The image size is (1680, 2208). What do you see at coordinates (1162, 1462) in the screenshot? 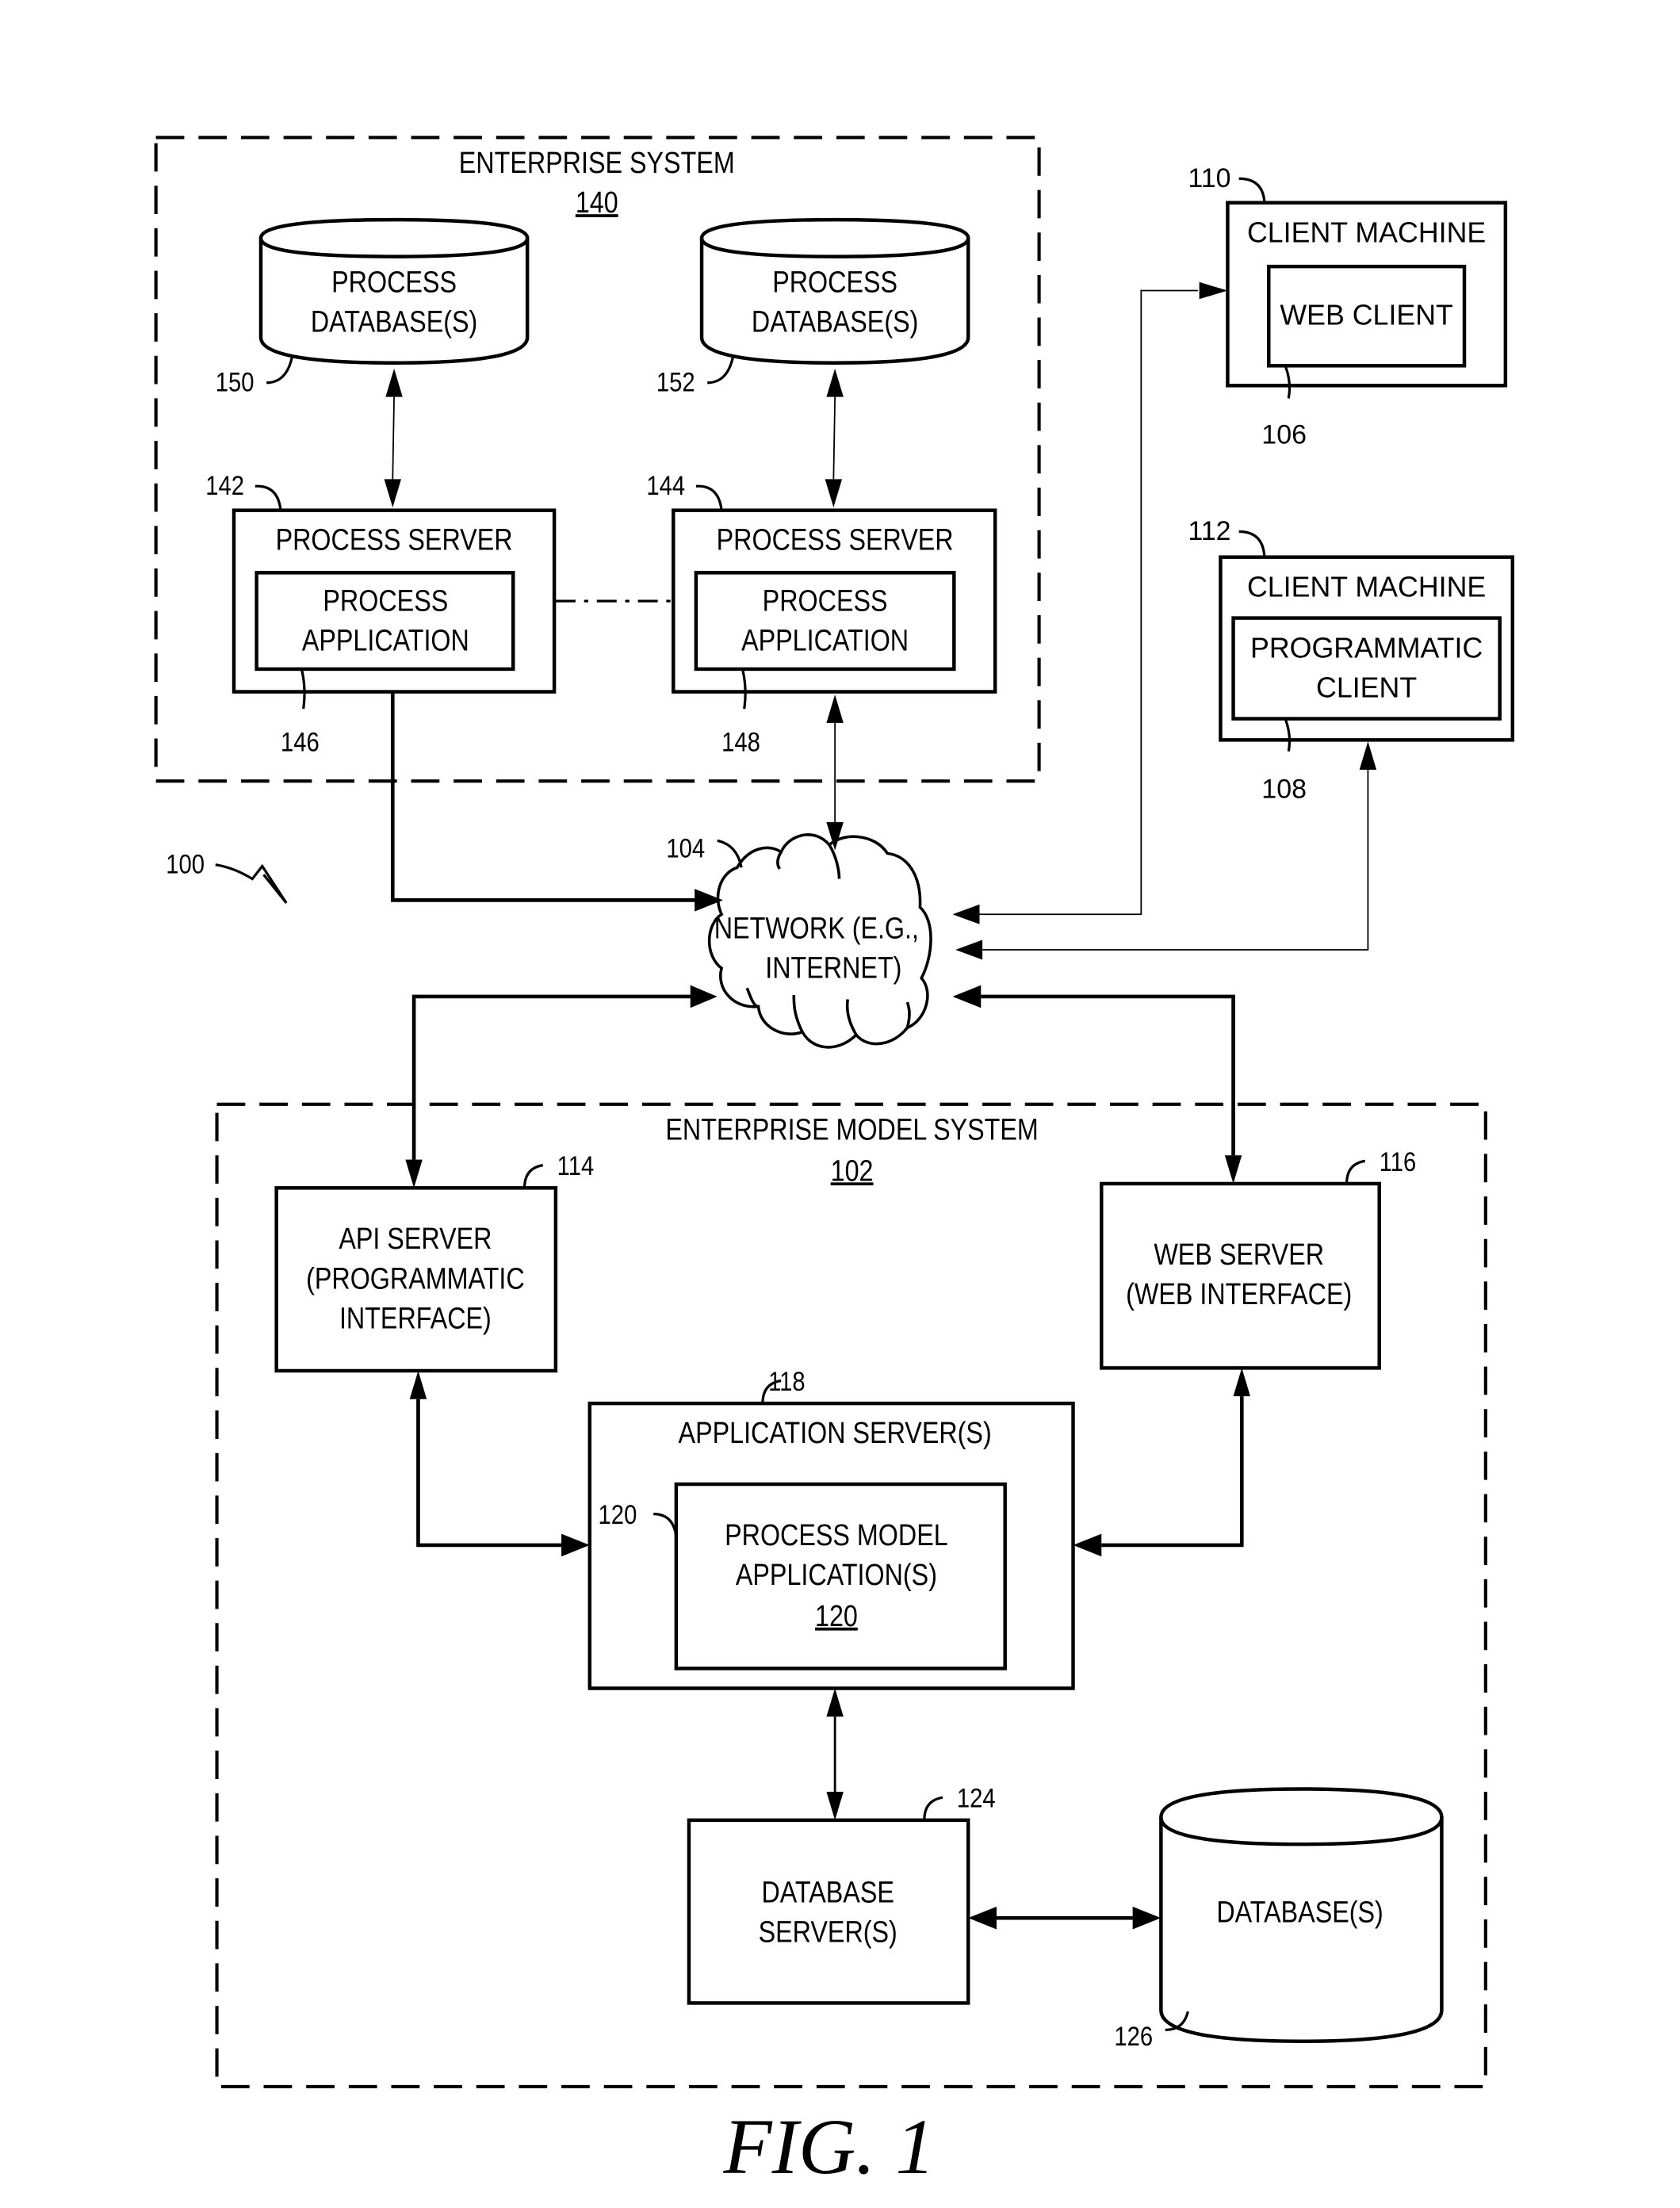
I see `connector-web-server-app-server` at bounding box center [1162, 1462].